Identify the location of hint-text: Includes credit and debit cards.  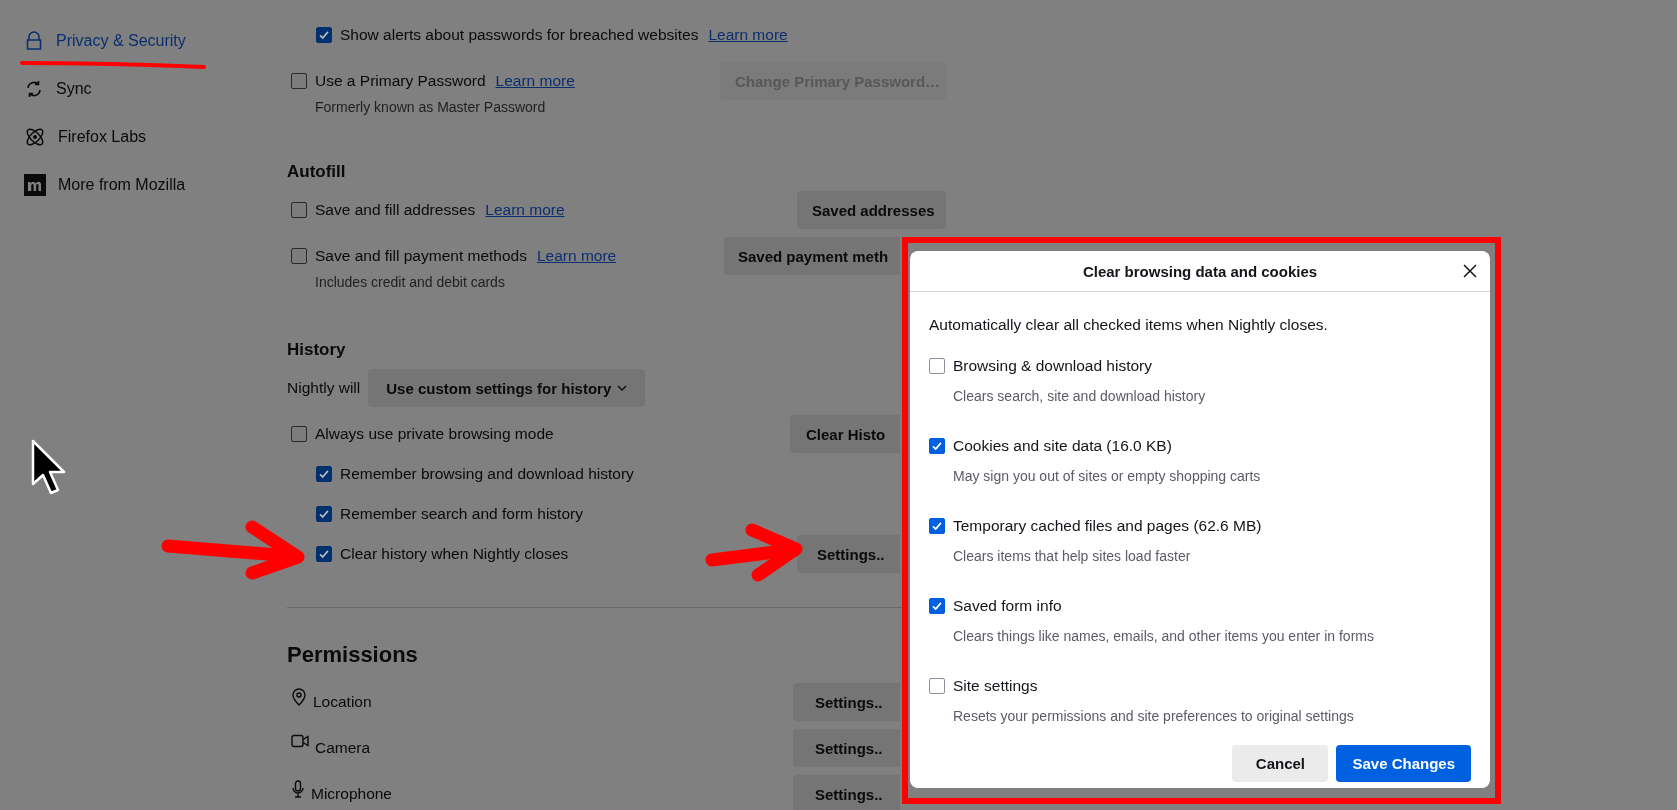
(410, 282).